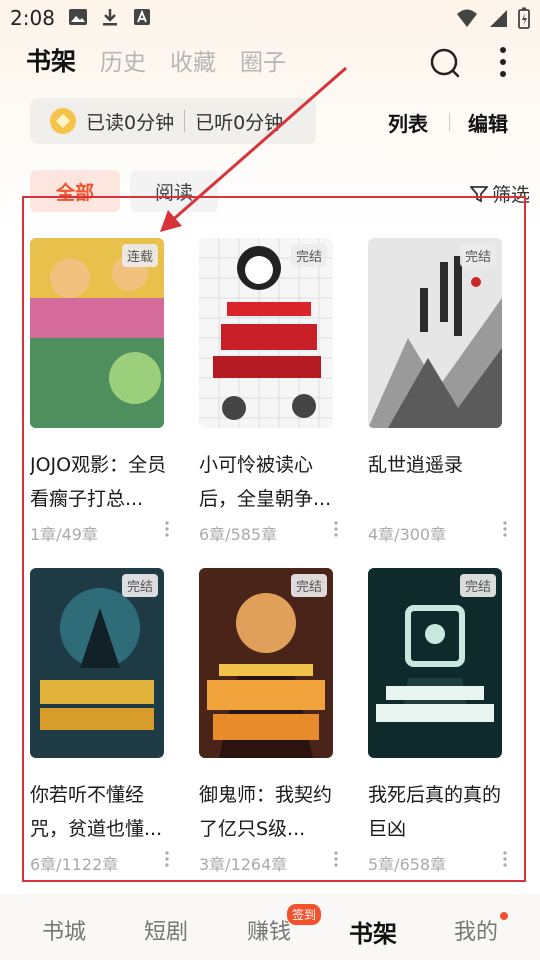 This screenshot has width=540, height=960. I want to click on system-icons, so click(493, 18).